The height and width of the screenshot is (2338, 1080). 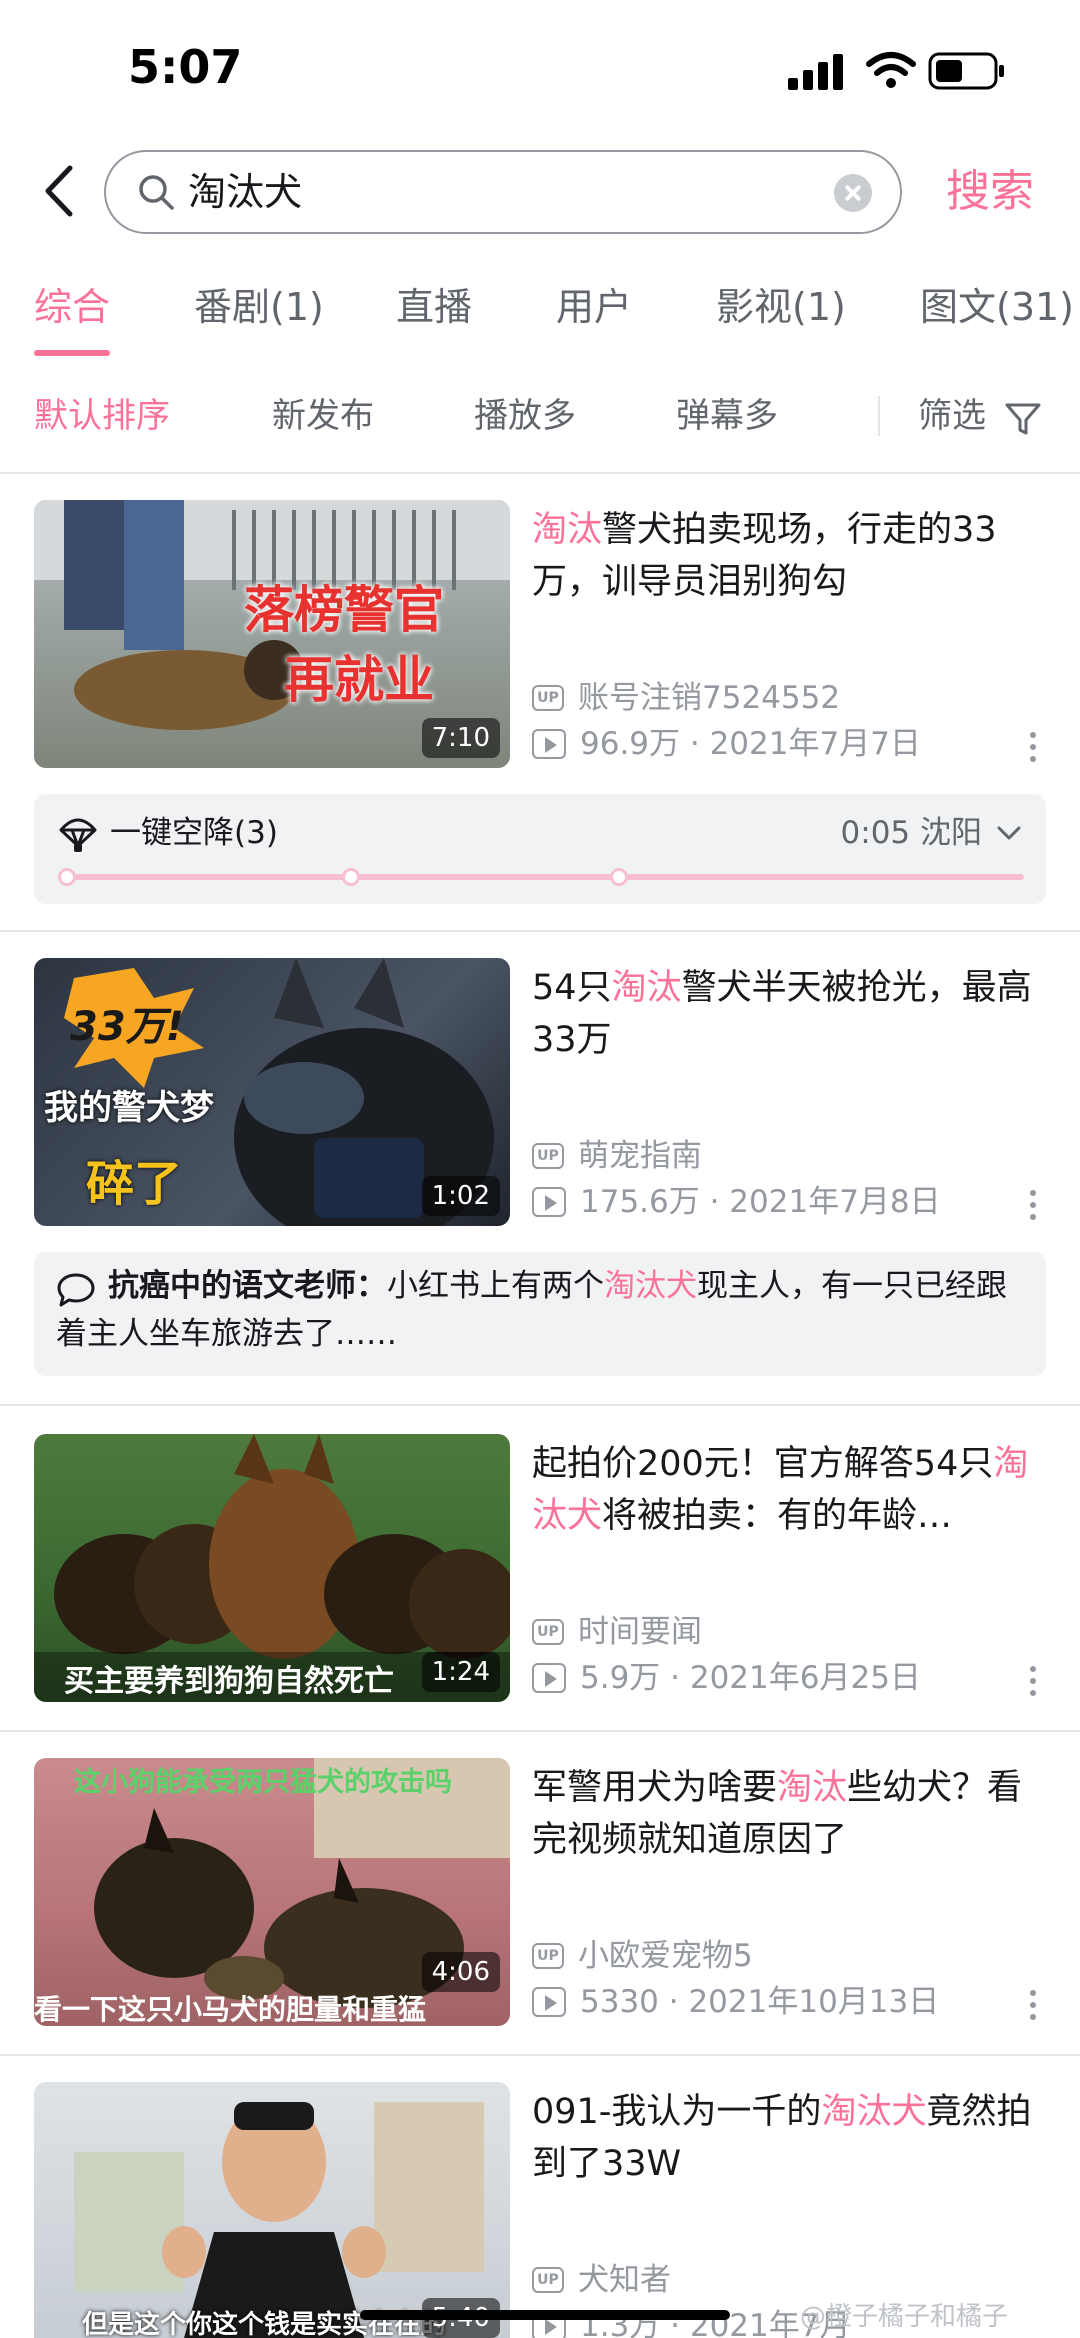 What do you see at coordinates (764, 556) in the screenshot?
I see `title-text: 警犬拍卖现场，行走的33万，训导员泪别狗勾` at bounding box center [764, 556].